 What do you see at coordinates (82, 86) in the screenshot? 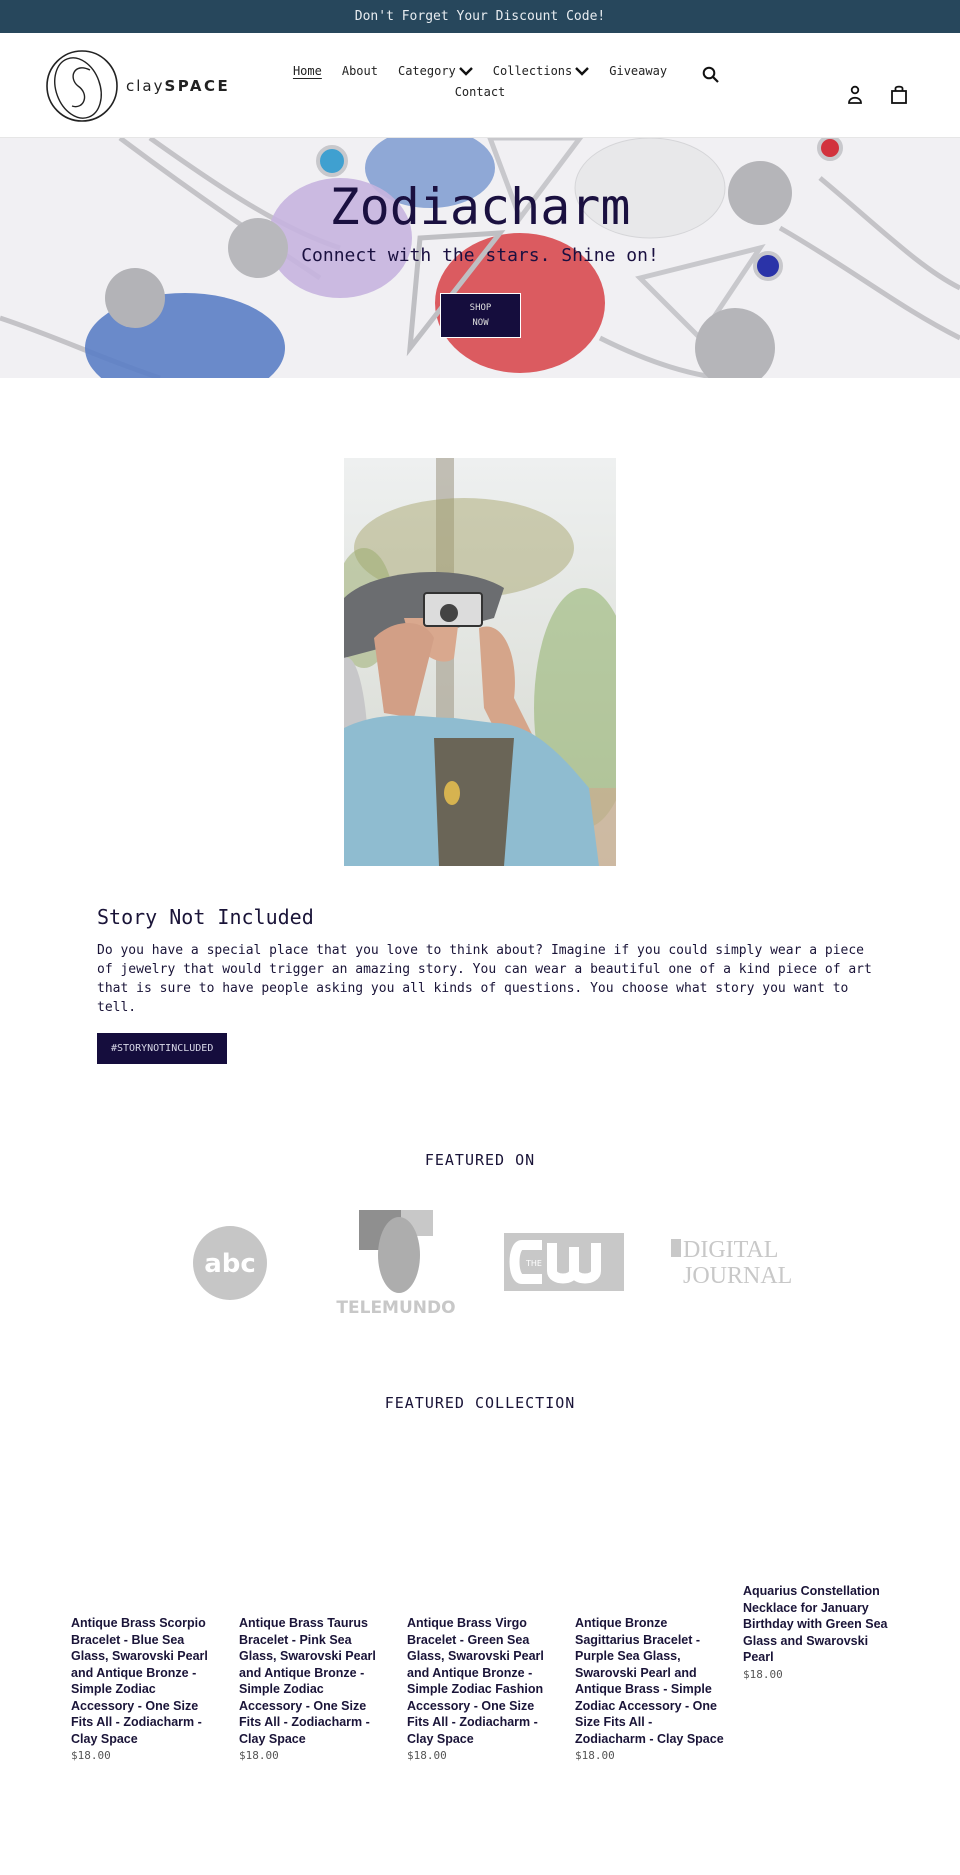
I see `logo-mark-icon` at bounding box center [82, 86].